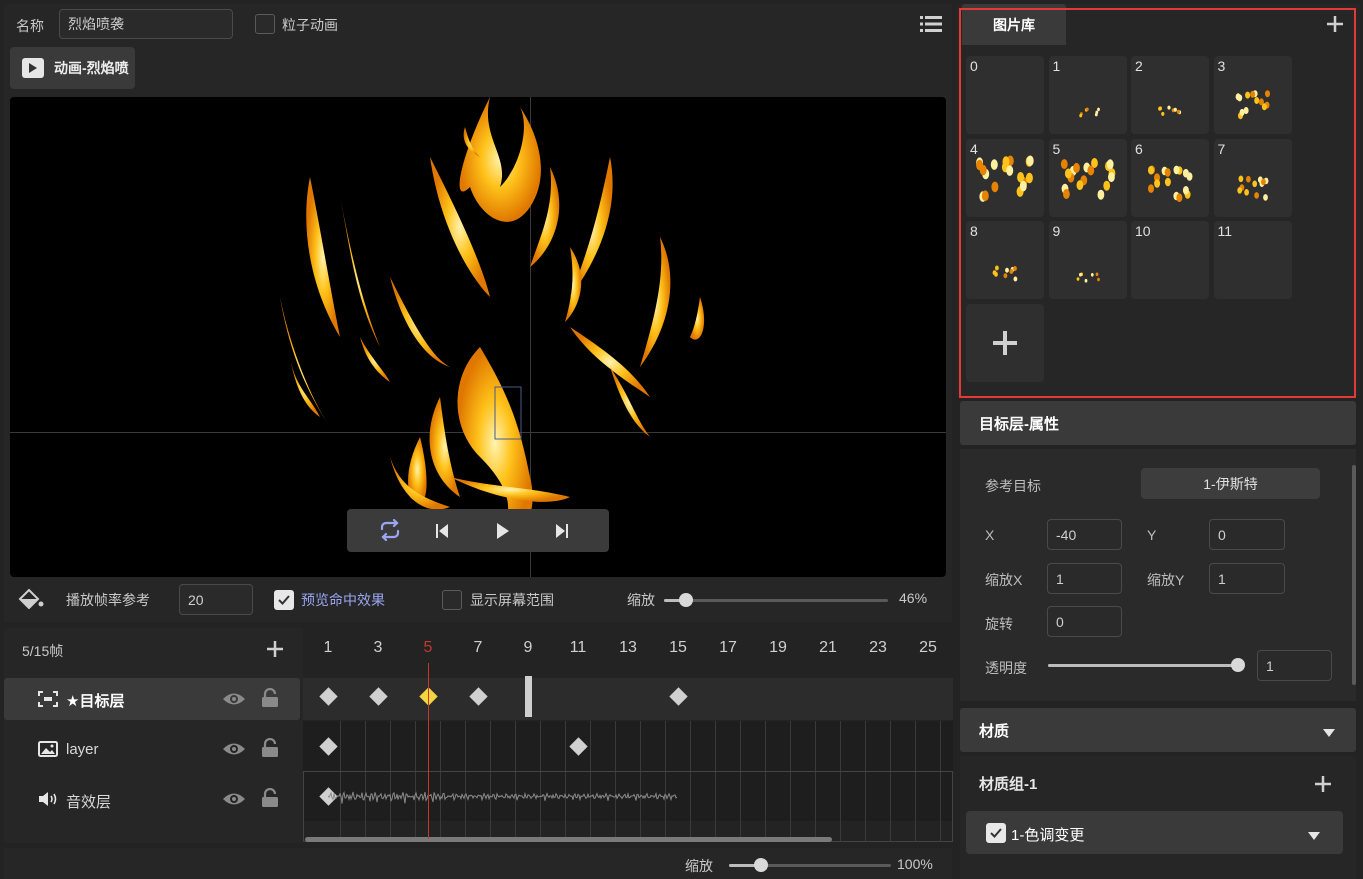  I want to click on layer-name: layer, so click(82, 749).